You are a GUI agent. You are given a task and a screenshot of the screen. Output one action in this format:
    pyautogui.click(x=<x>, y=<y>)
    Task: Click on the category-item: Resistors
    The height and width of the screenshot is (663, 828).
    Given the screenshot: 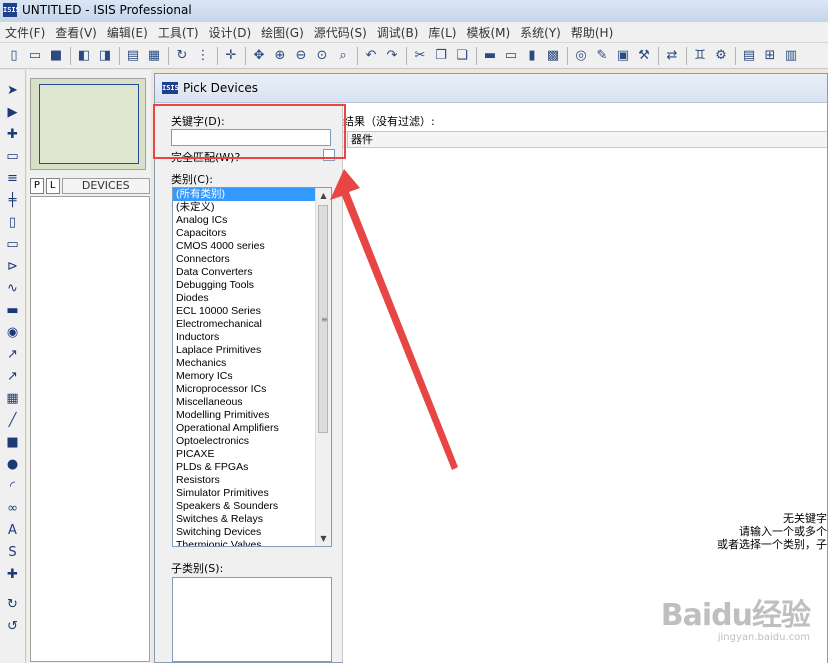 What is the action you would take?
    pyautogui.click(x=245, y=480)
    